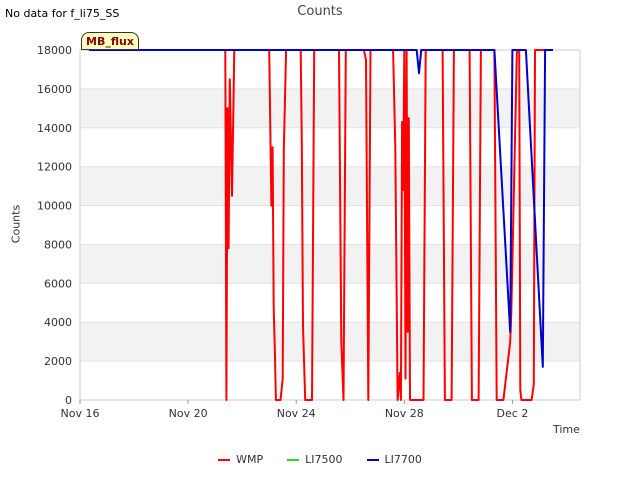 The width and height of the screenshot is (640, 480). What do you see at coordinates (54, 128) in the screenshot?
I see `y-tick-label: 14000` at bounding box center [54, 128].